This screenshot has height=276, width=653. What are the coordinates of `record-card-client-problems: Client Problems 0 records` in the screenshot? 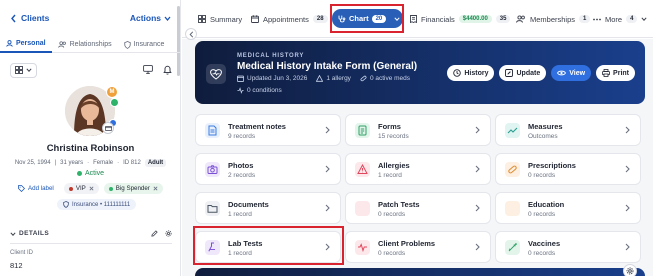 It's located at (418, 247).